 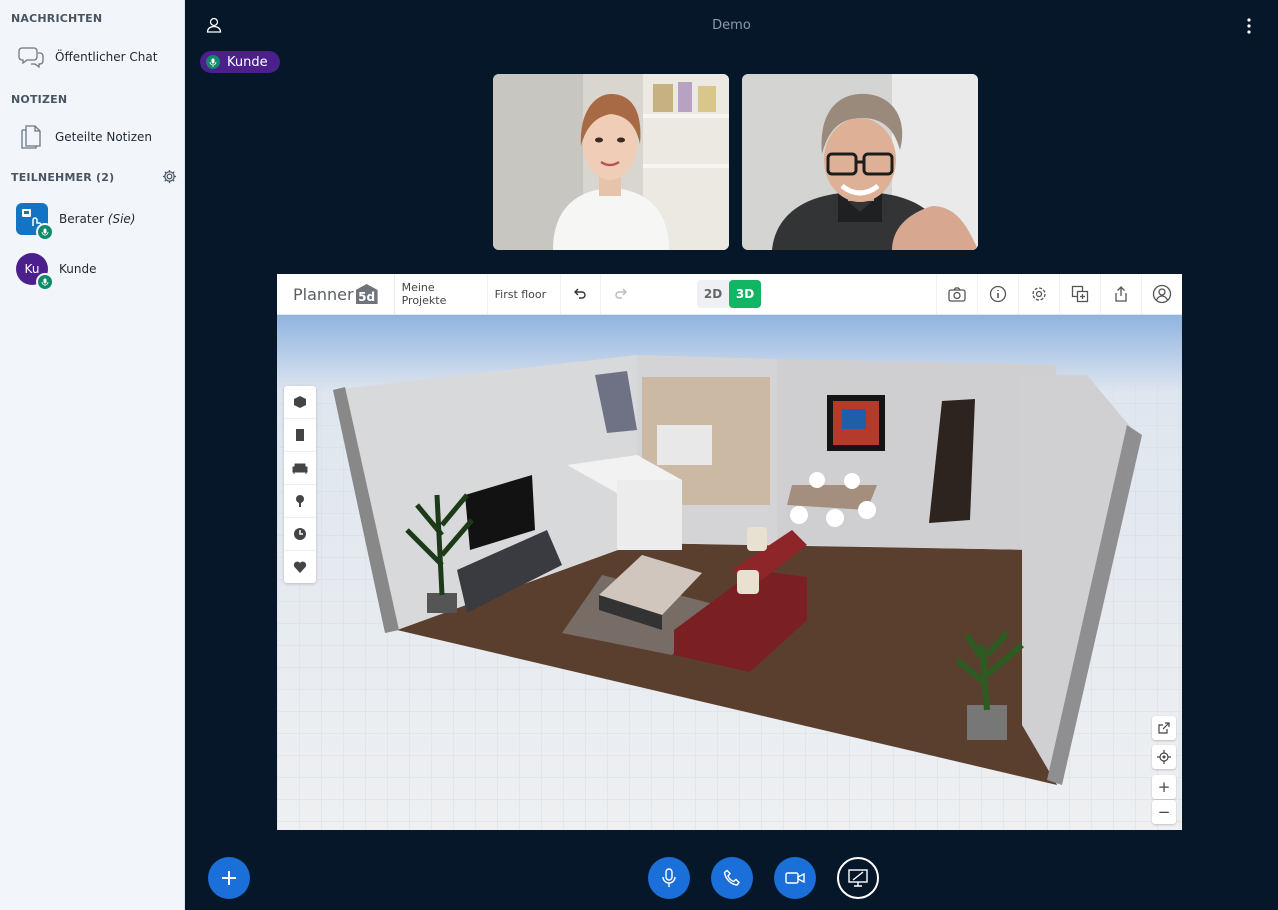 I want to click on screenshare-button, so click(x=858, y=878).